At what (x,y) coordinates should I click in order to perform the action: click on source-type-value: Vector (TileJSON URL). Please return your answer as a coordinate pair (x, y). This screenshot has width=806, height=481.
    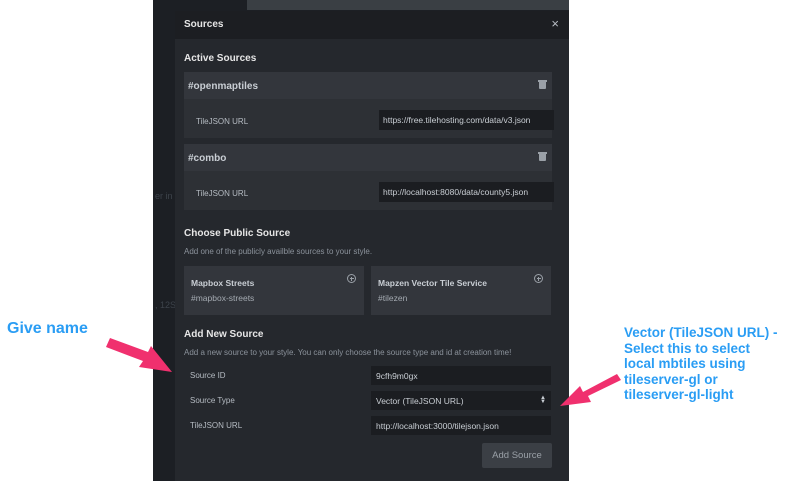
    Looking at the image, I should click on (420, 401).